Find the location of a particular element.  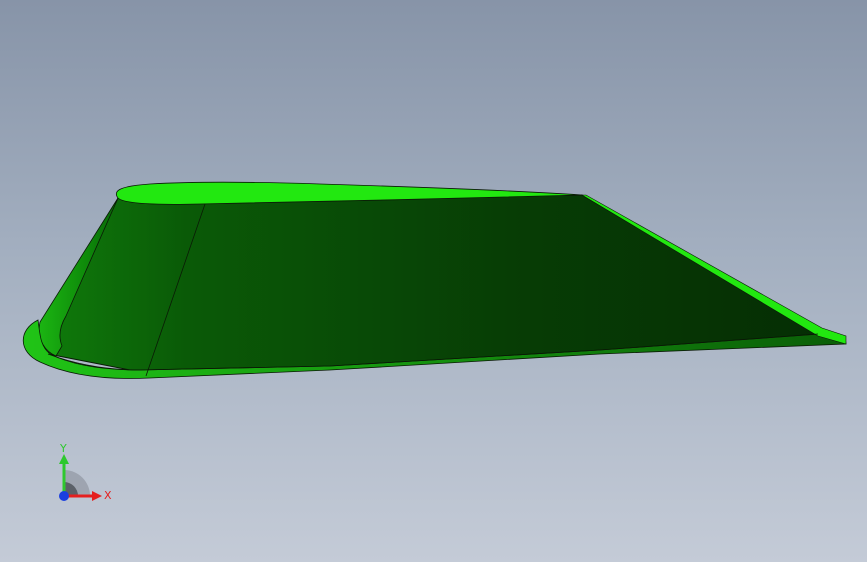

x-axis-arrow is located at coordinates (97, 496).